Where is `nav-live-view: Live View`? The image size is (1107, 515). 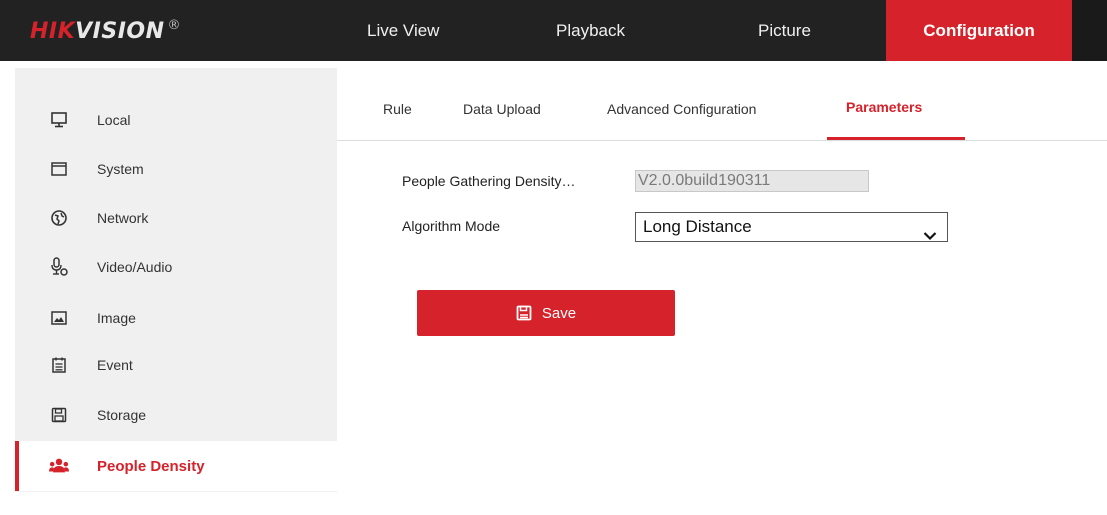 nav-live-view: Live View is located at coordinates (403, 30).